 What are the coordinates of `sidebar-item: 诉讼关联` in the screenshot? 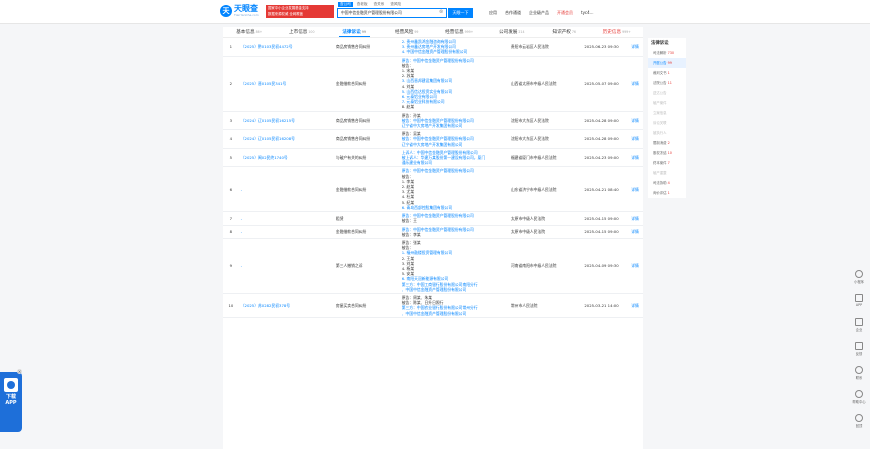 It's located at (667, 123).